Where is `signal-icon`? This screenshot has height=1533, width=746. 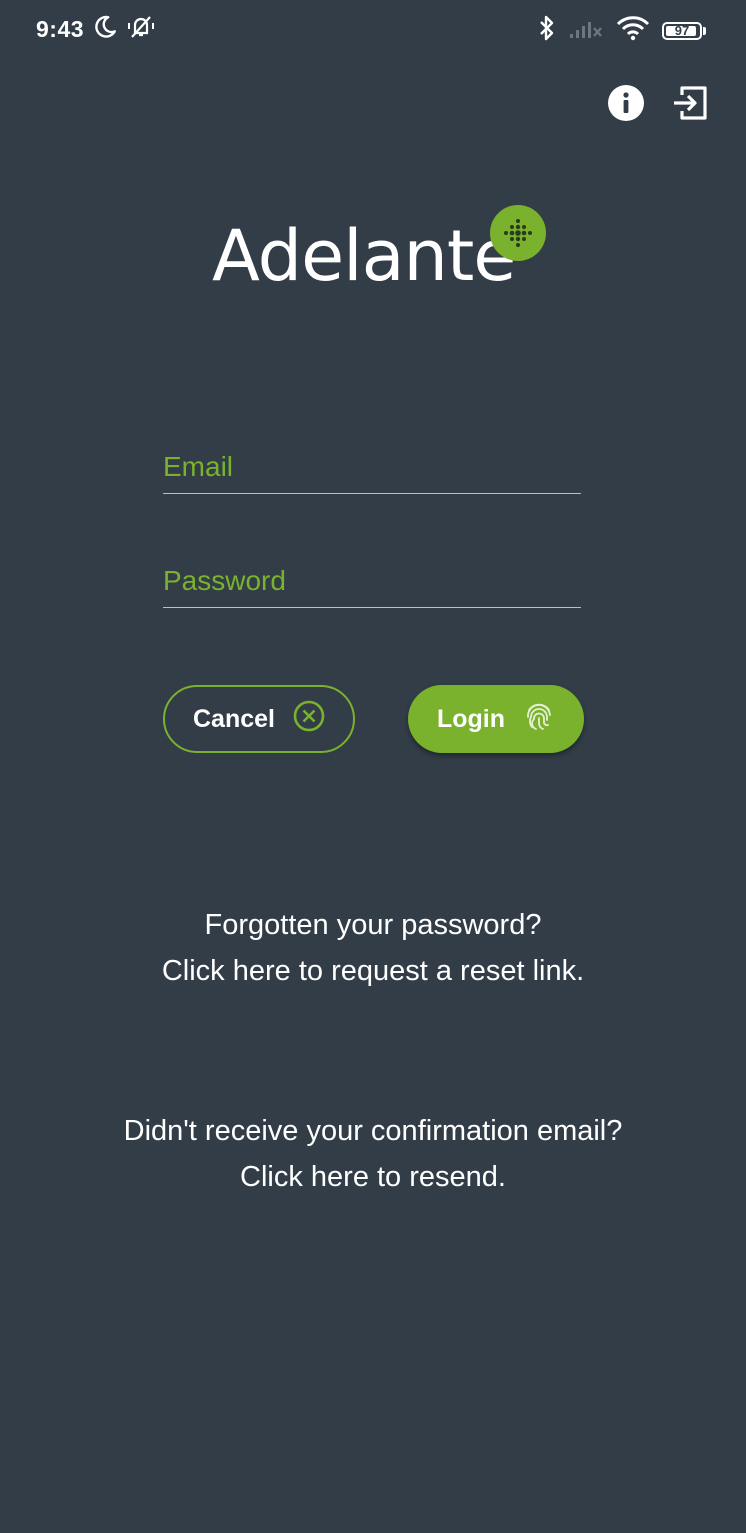 signal-icon is located at coordinates (586, 30).